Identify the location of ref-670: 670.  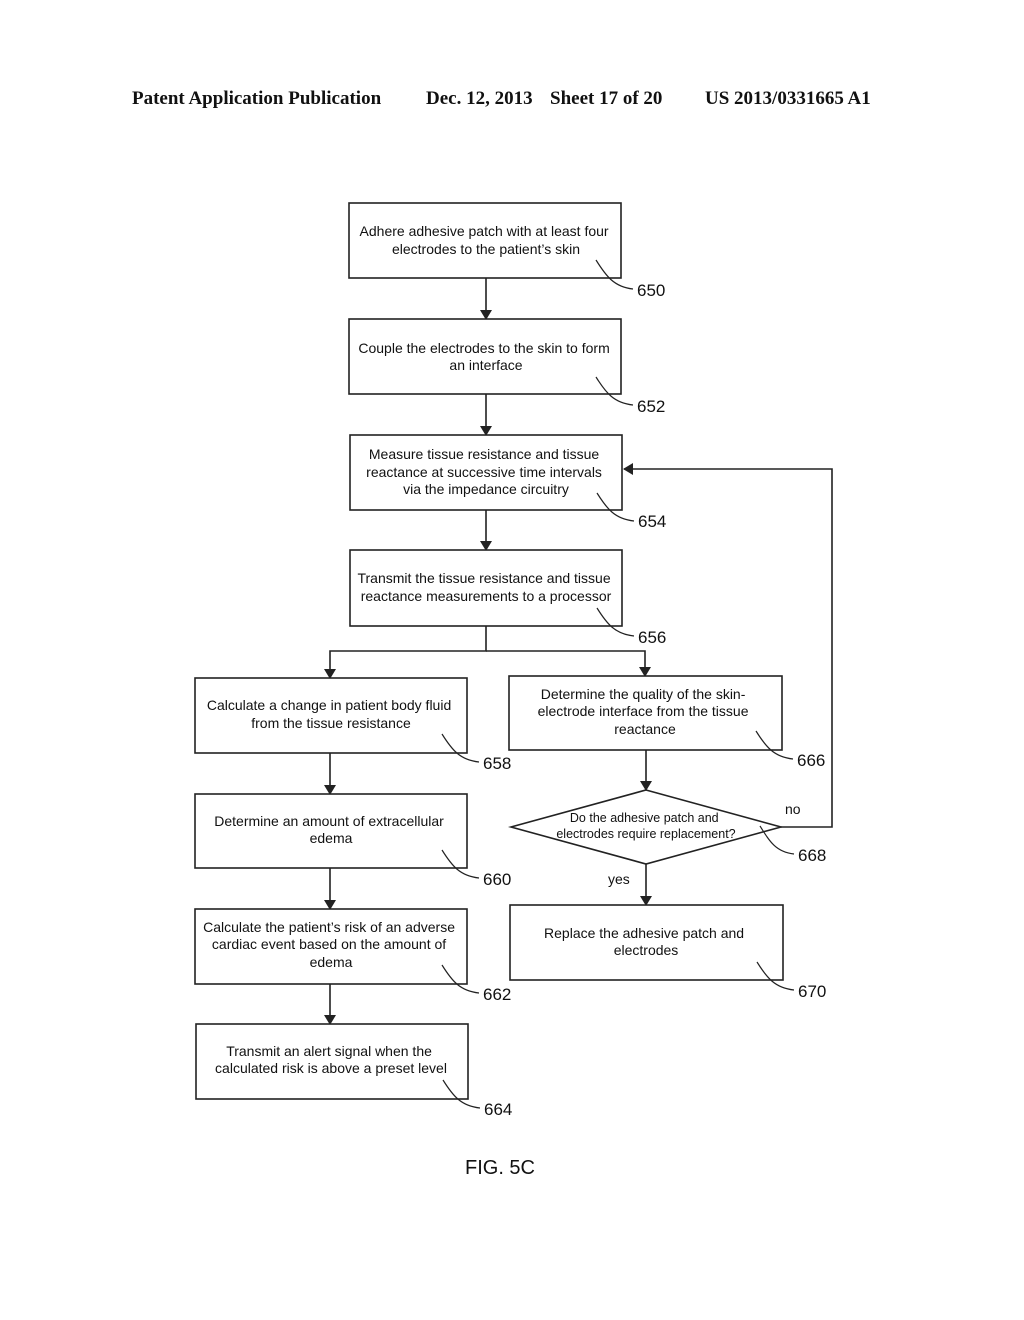
(812, 991).